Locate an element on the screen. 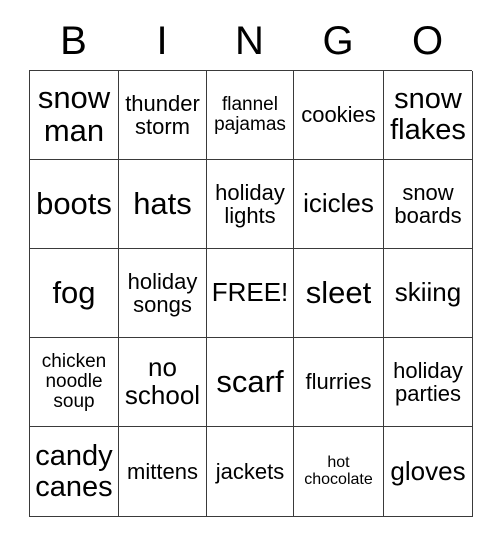 The height and width of the screenshot is (544, 500). bingo-cell: no school is located at coordinates (163, 382).